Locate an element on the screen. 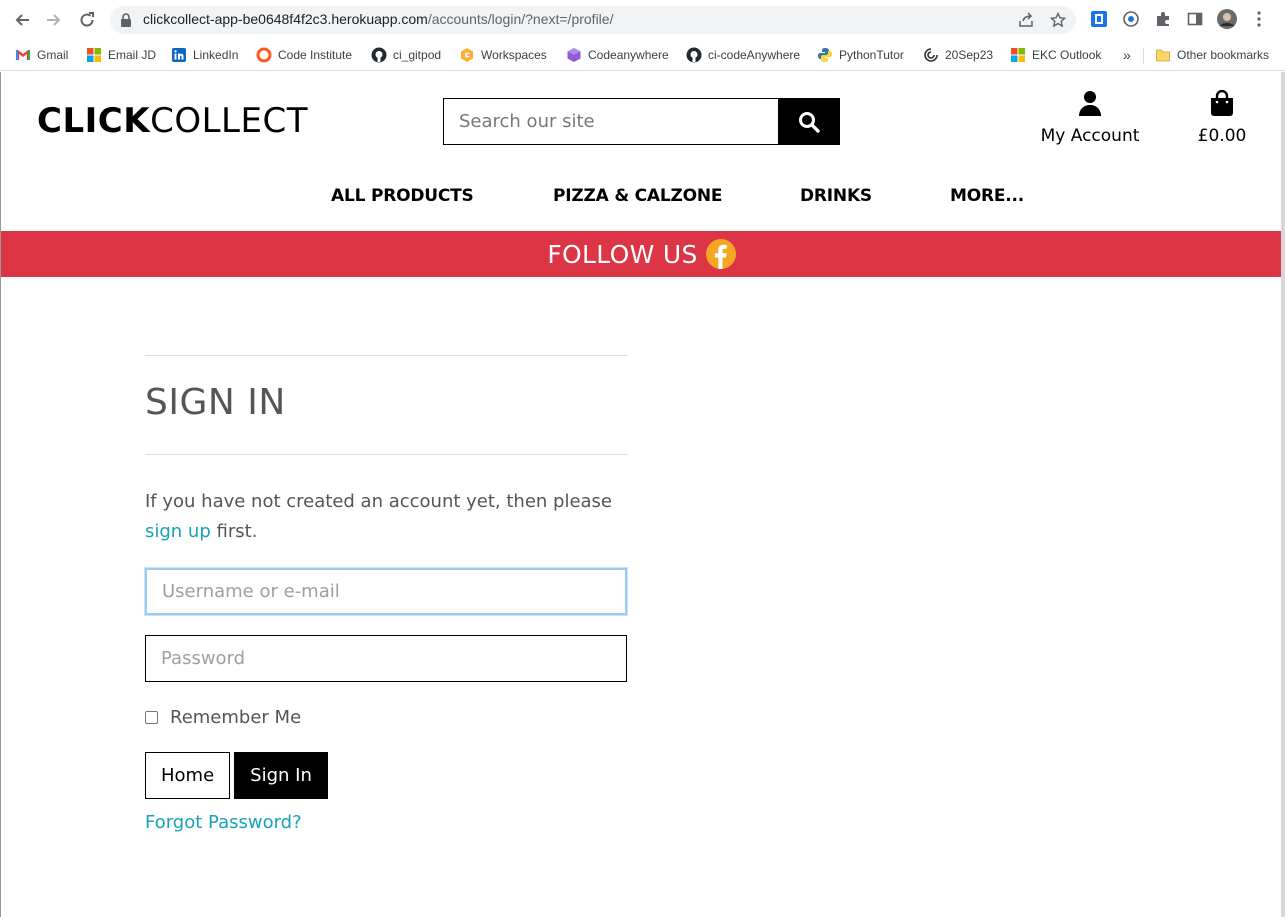 The image size is (1285, 917). bookmark-pythontutor: PythonTutor is located at coordinates (860, 55).